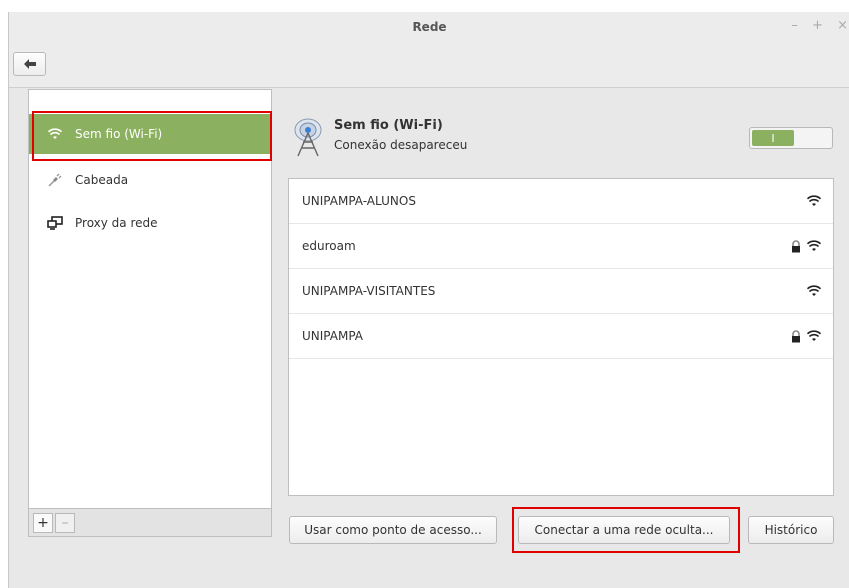  I want to click on wireless-antenna-icon, so click(308, 137).